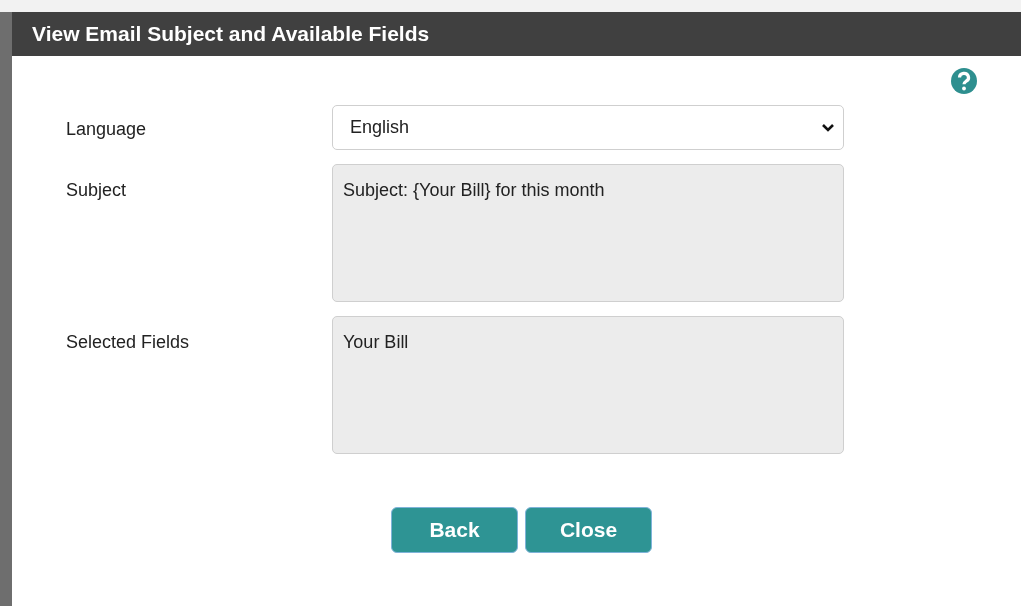 This screenshot has height=606, width=1021. I want to click on text-area: Your Bill, so click(588, 385).